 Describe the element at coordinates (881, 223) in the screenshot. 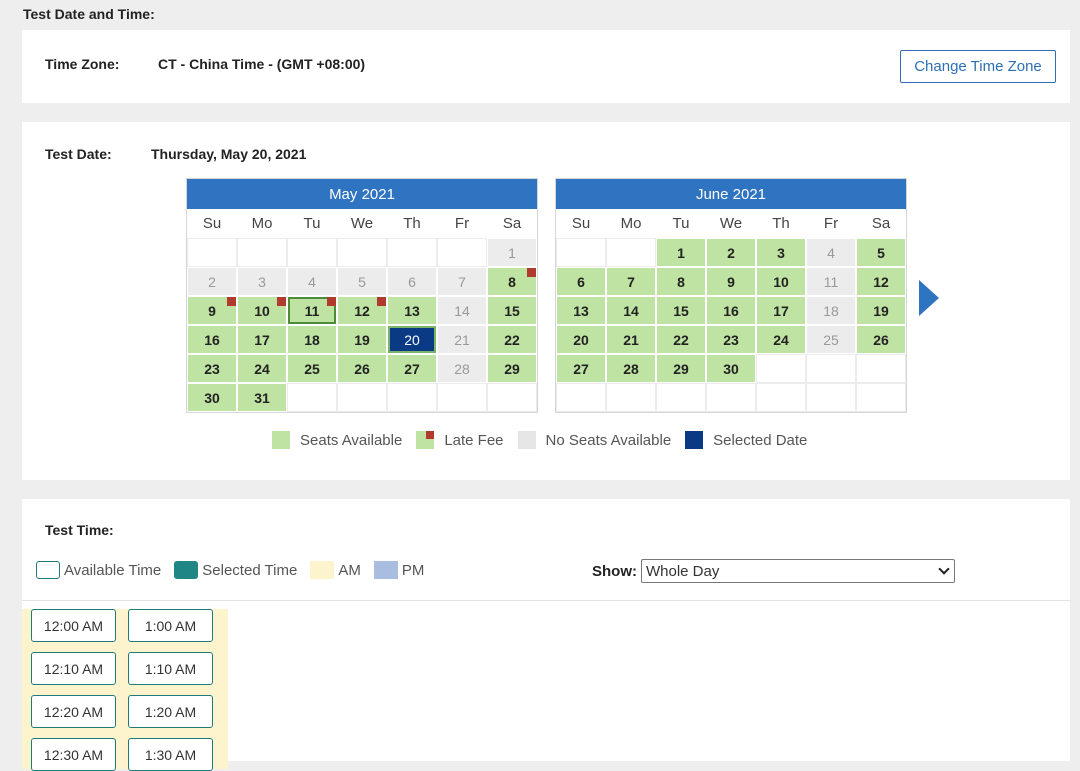

I see `weekday-label: Sa` at that location.